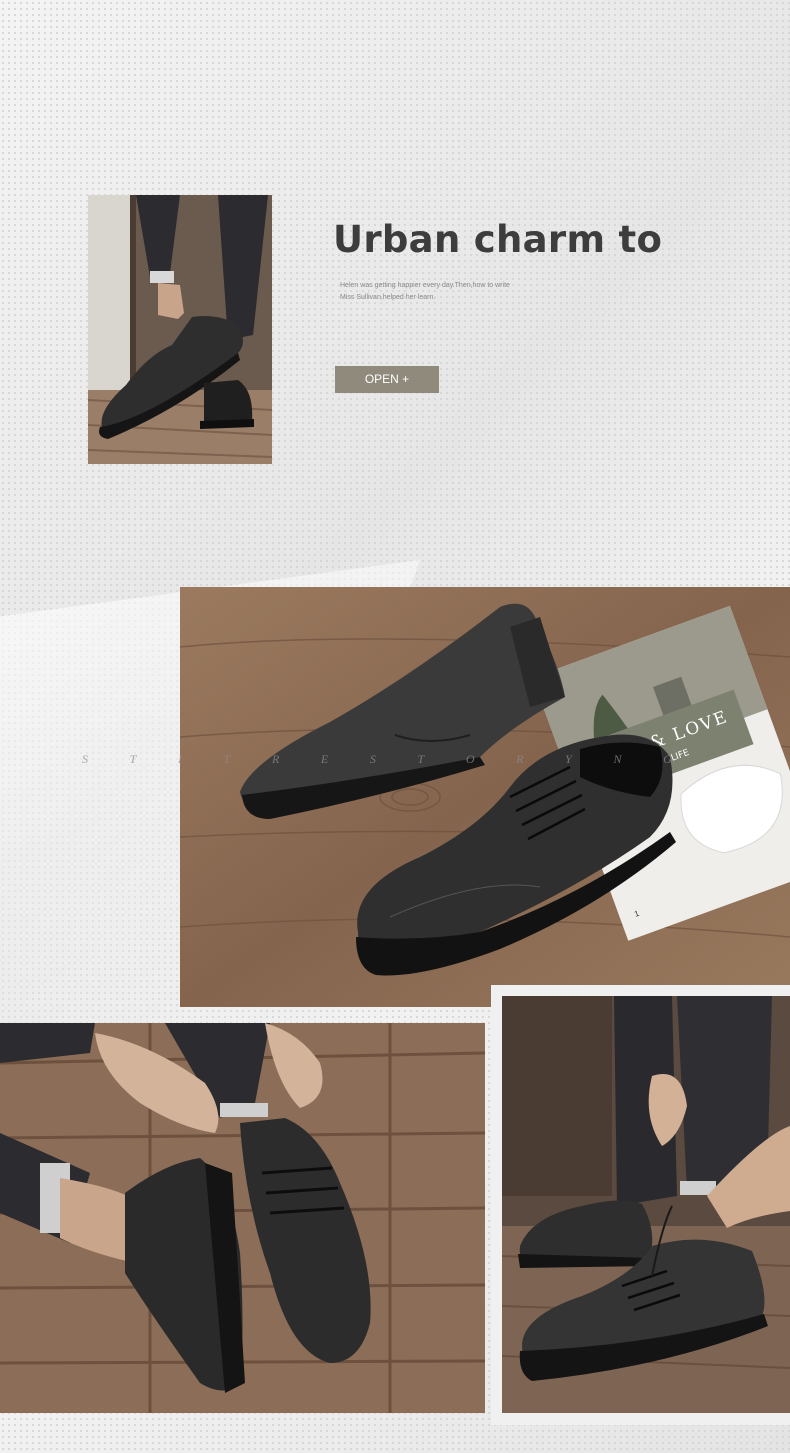  I want to click on watermark-letter: N, so click(617, 759).